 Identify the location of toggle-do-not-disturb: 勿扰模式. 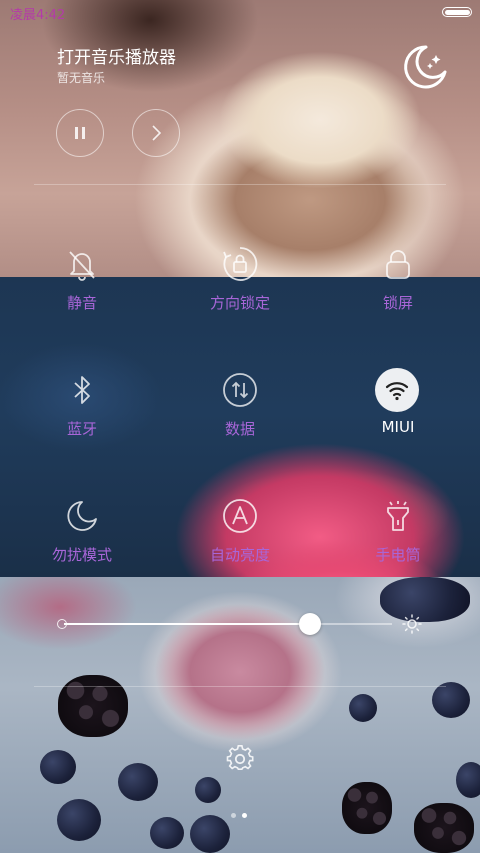
(82, 537).